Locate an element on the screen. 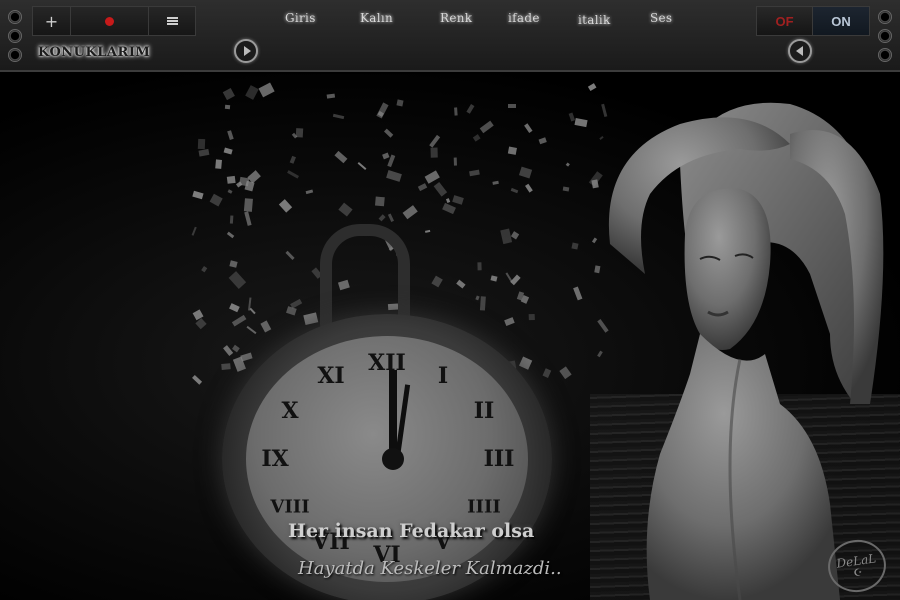 This screenshot has width=900, height=600. guests-label: KONUKLARIM is located at coordinates (94, 52).